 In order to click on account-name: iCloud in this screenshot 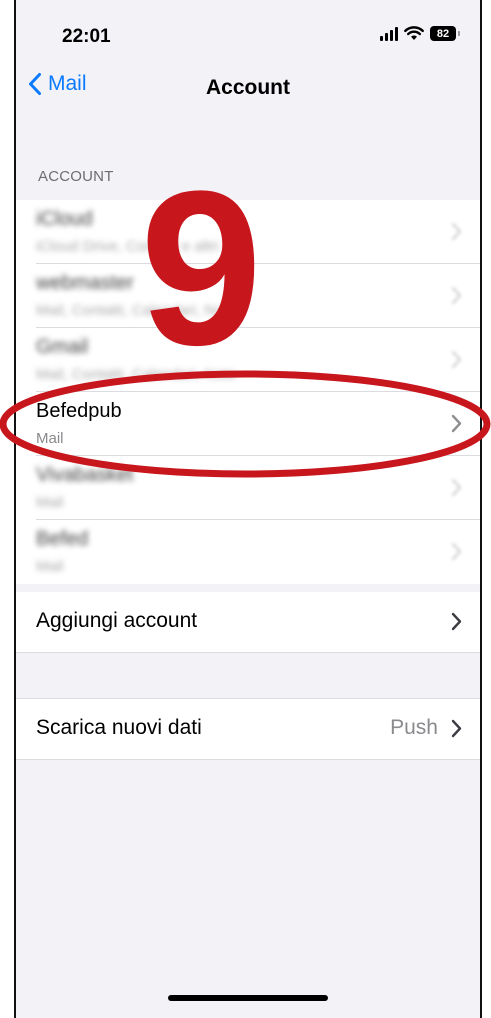, I will do `click(64, 219)`.